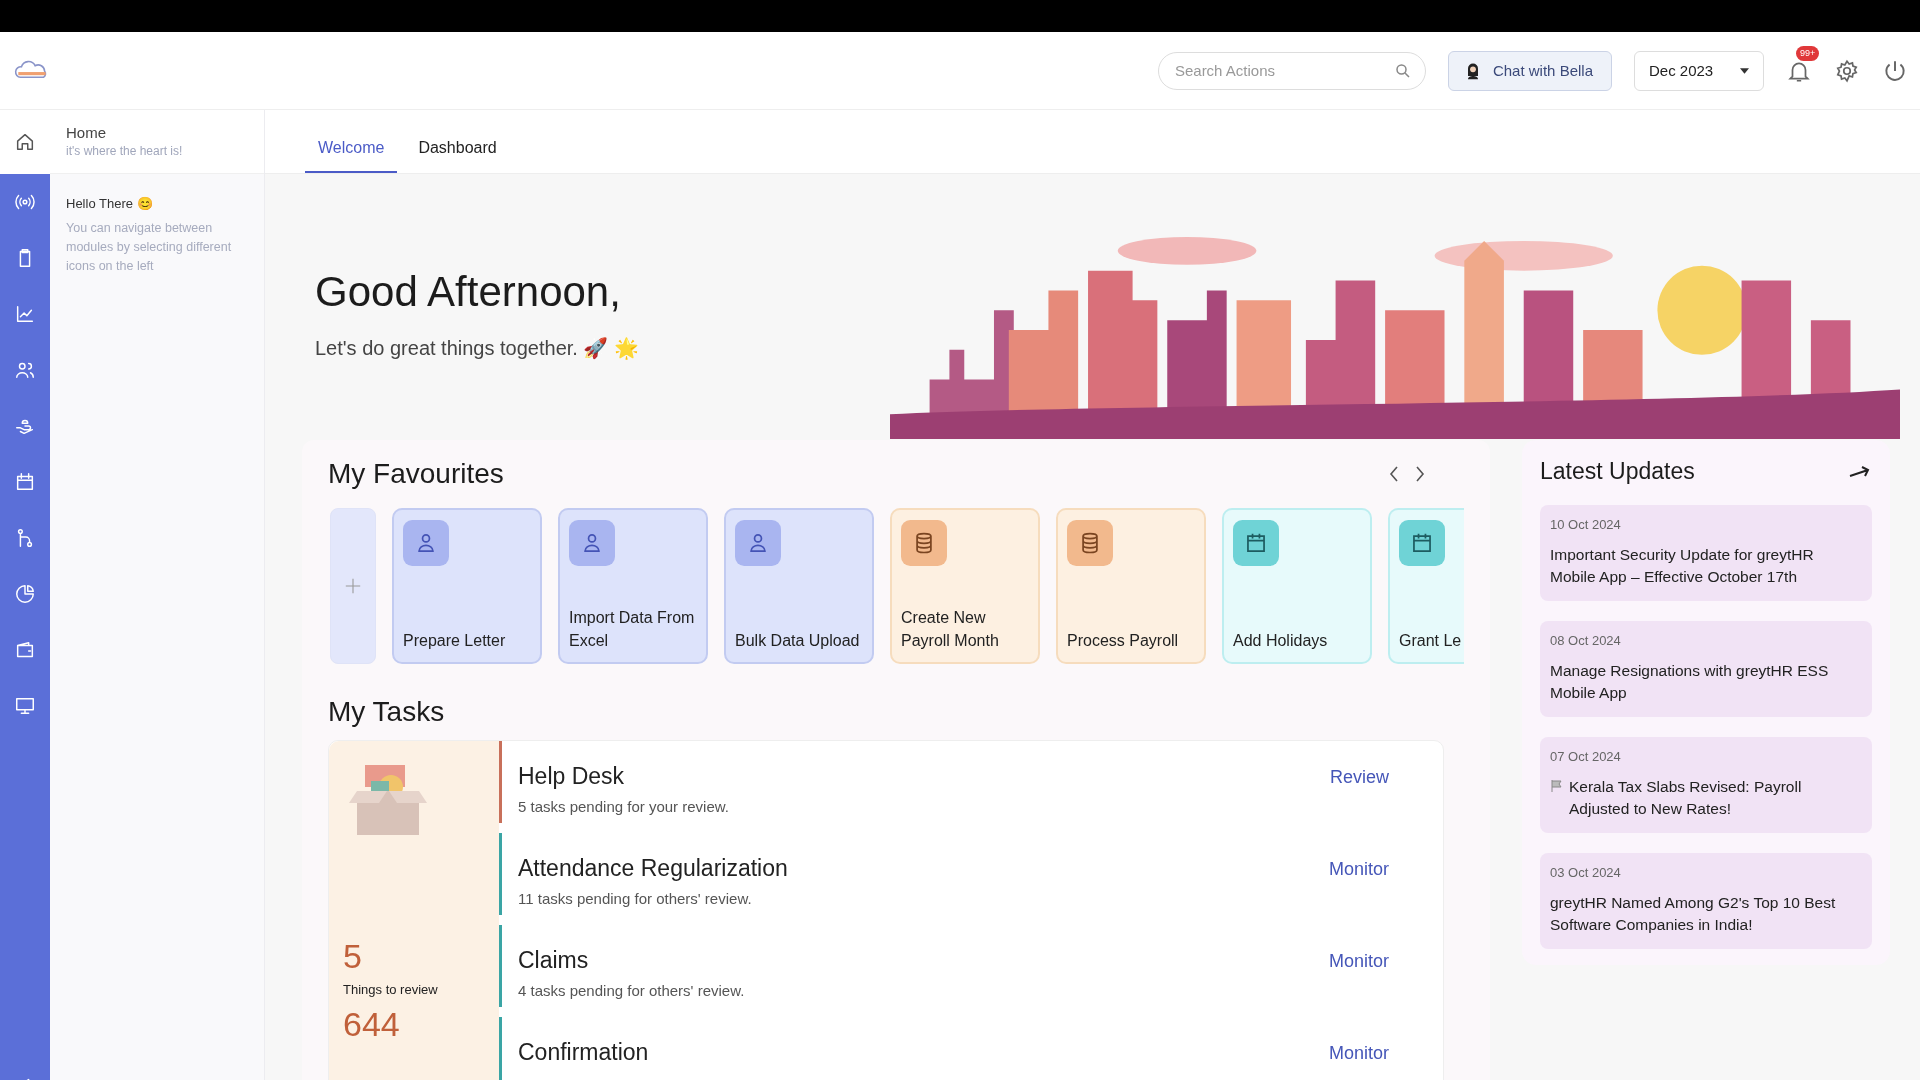 The image size is (1920, 1080). Describe the element at coordinates (416, 474) in the screenshot. I see `section-title: My Favourites` at that location.